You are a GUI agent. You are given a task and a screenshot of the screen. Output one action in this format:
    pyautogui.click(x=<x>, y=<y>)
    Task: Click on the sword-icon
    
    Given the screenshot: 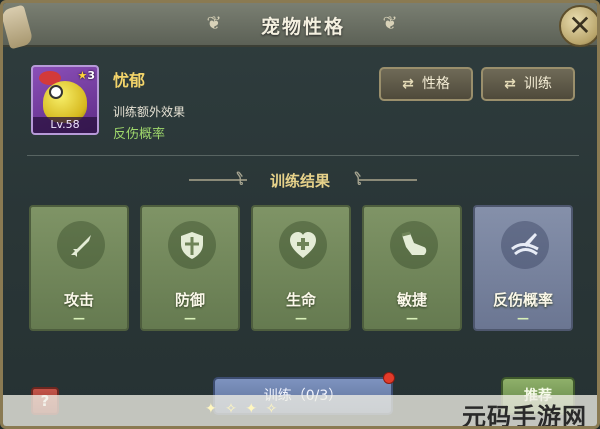 What is the action you would take?
    pyautogui.click(x=81, y=245)
    